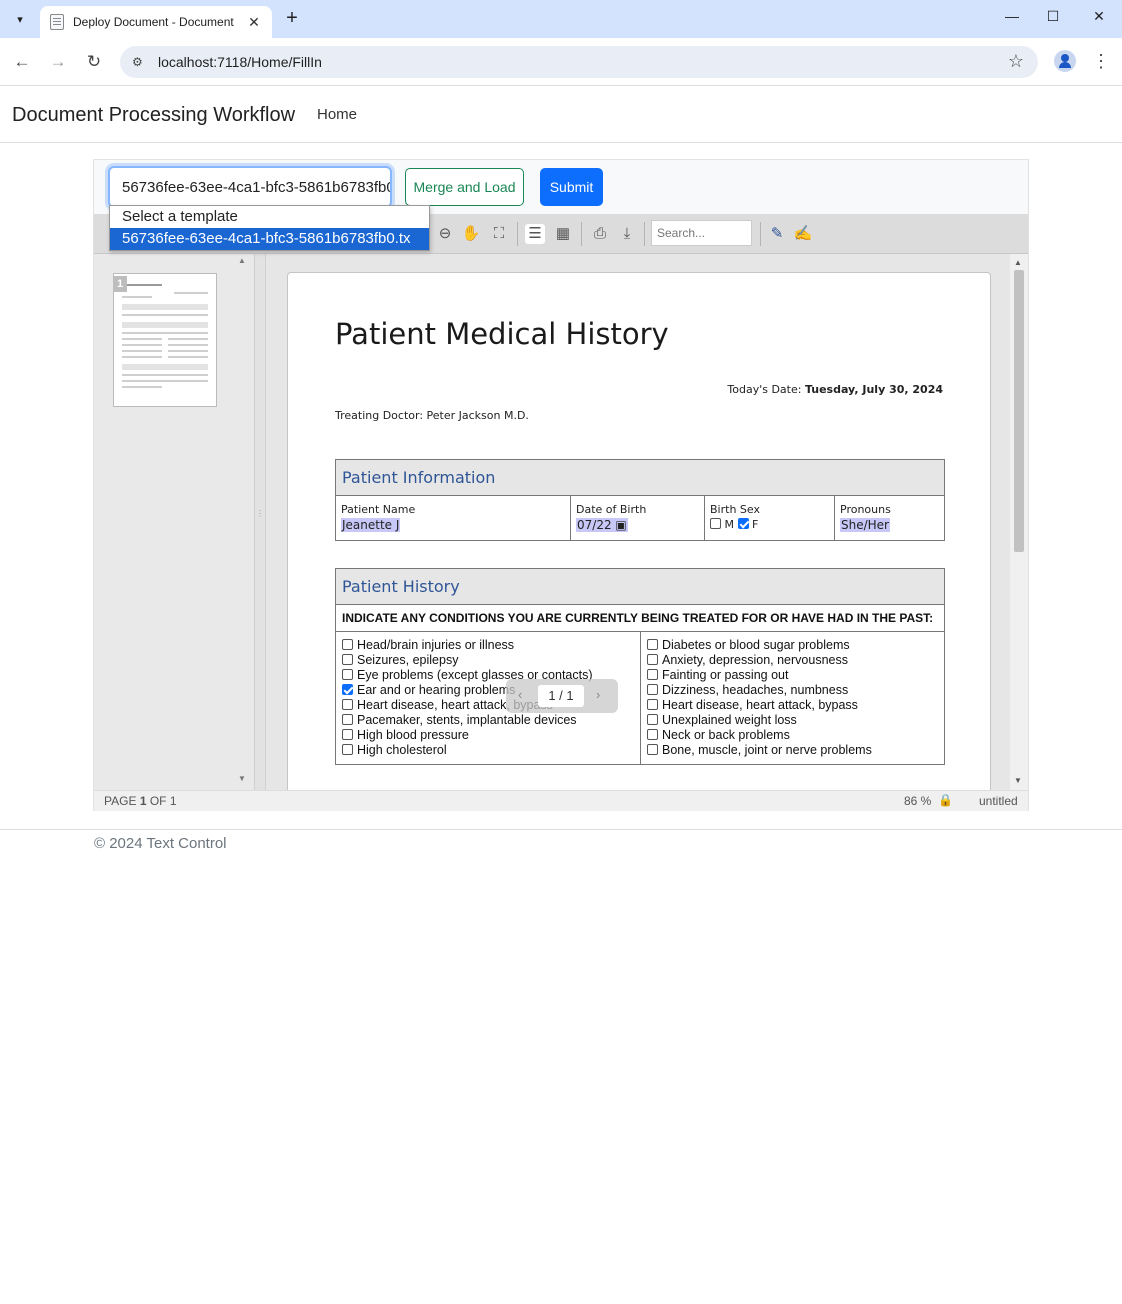 The width and height of the screenshot is (1122, 1304). I want to click on sex-f-label: F, so click(755, 524).